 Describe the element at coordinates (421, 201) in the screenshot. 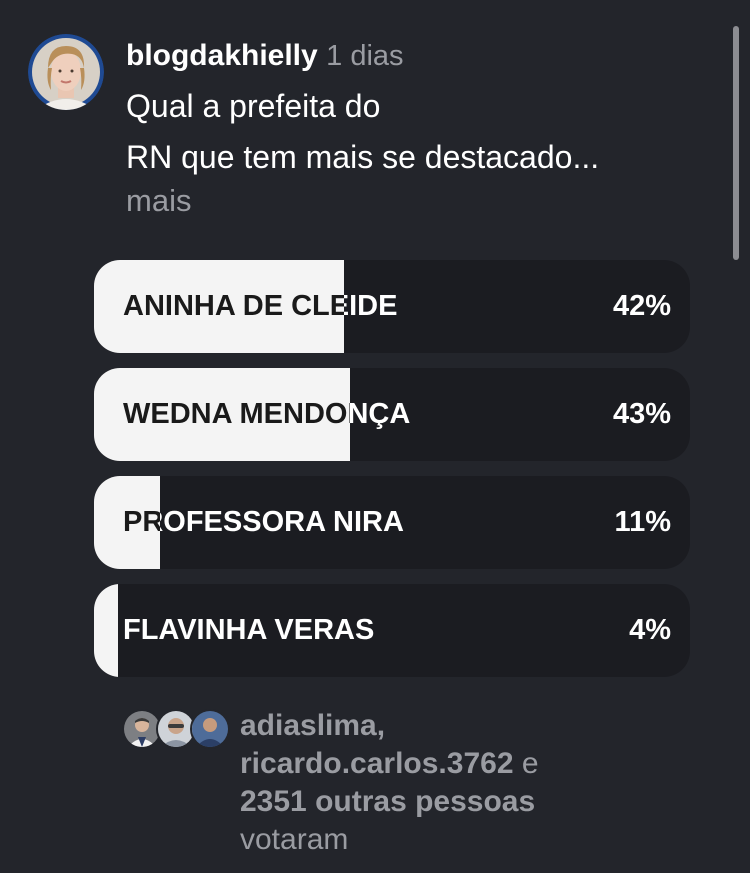

I see `more-link: mais` at that location.